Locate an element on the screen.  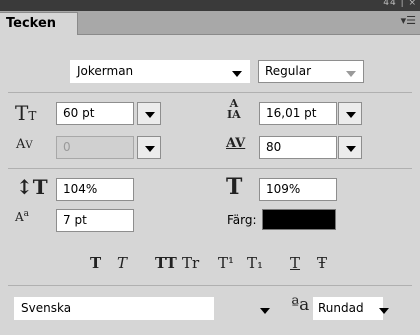
vertical-scale-icon: ↕T is located at coordinates (32, 187).